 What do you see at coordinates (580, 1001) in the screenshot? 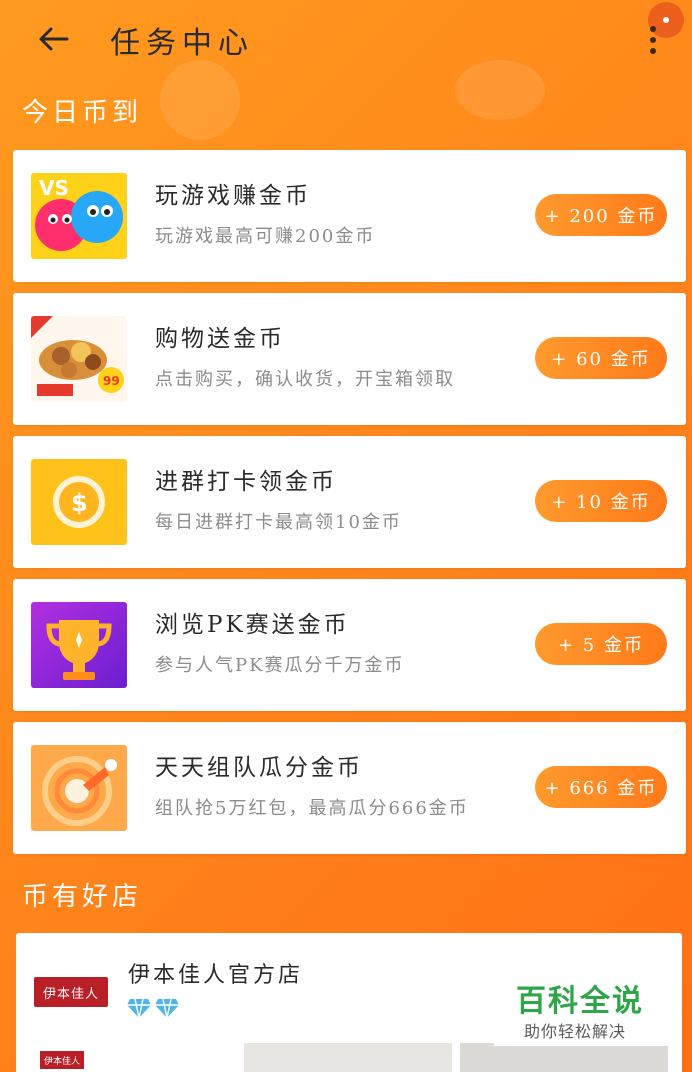
I see `watermark-title: 百科全说` at bounding box center [580, 1001].